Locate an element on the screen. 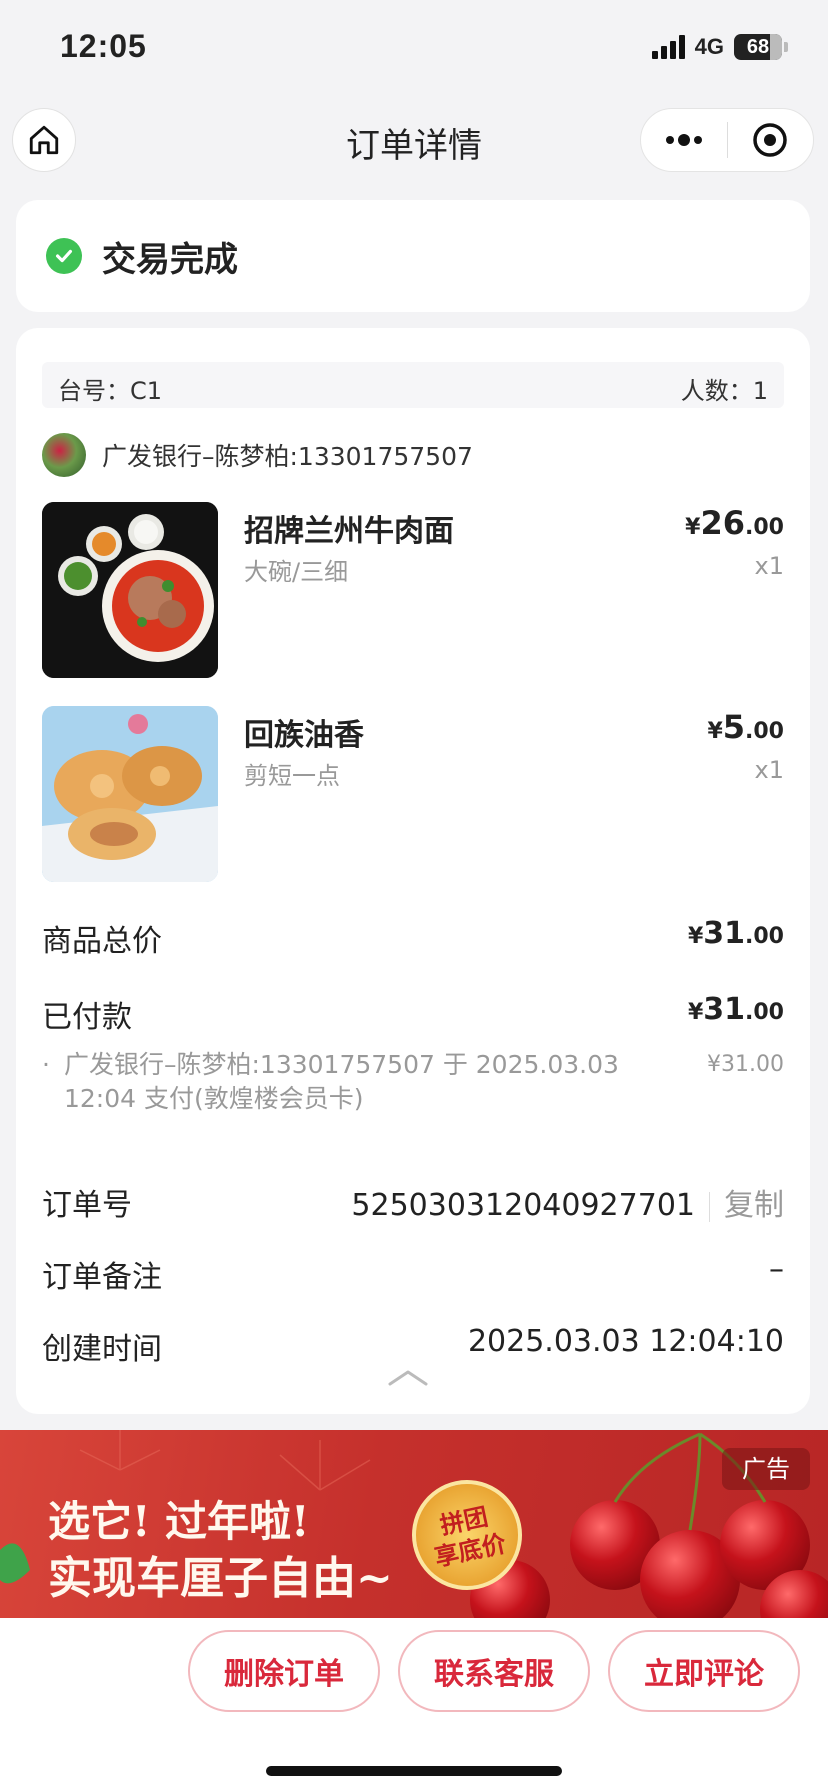  status-bar: 12:05 4G 68 is located at coordinates (414, 50).